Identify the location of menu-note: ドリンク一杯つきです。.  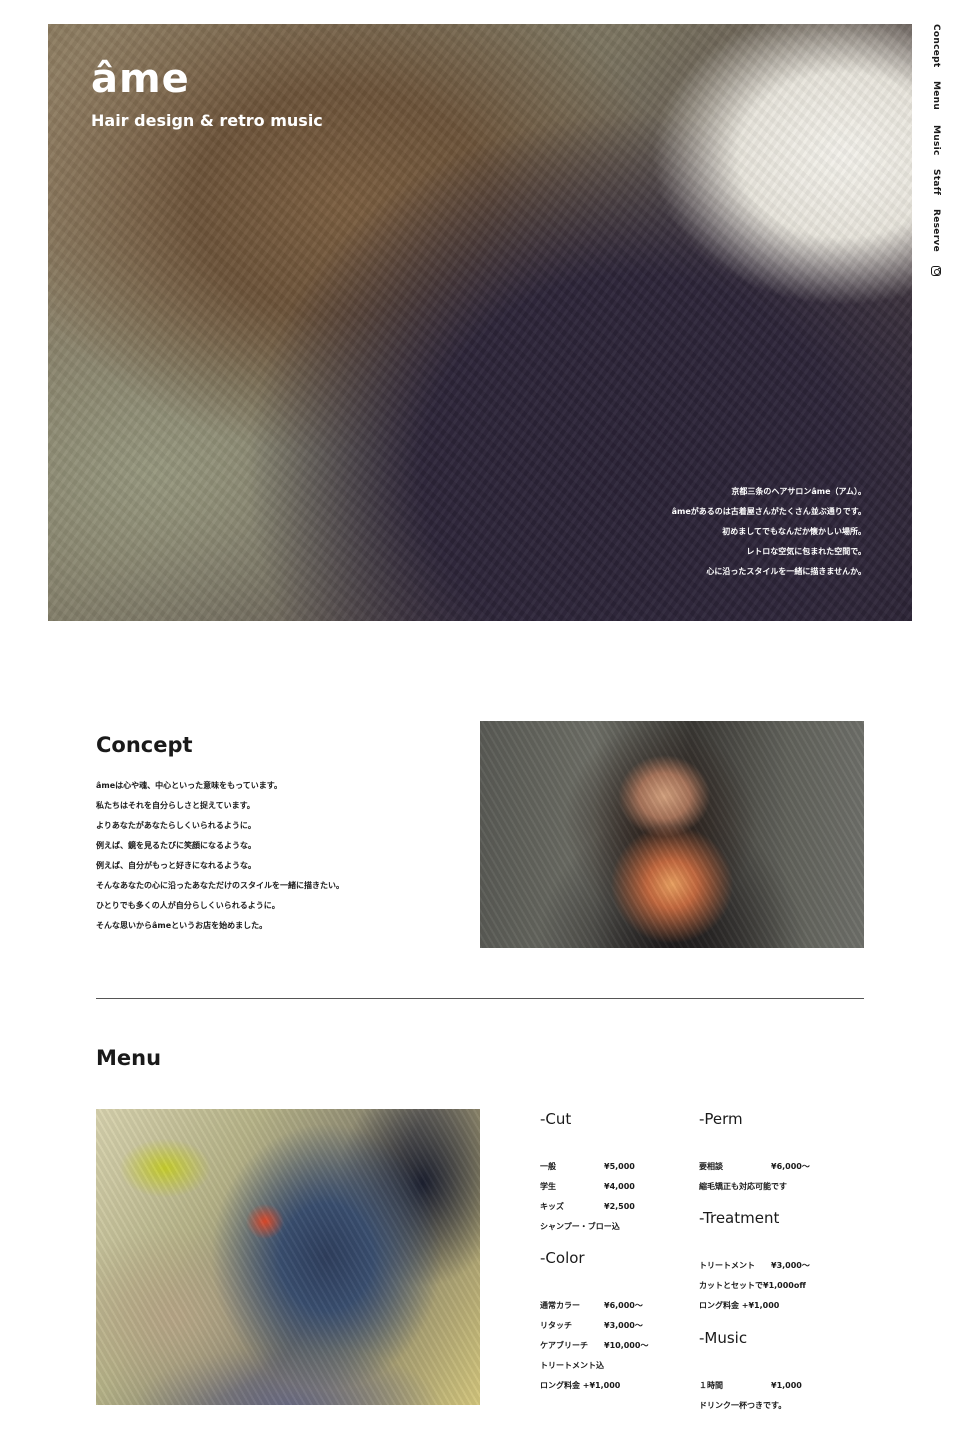
(743, 1405).